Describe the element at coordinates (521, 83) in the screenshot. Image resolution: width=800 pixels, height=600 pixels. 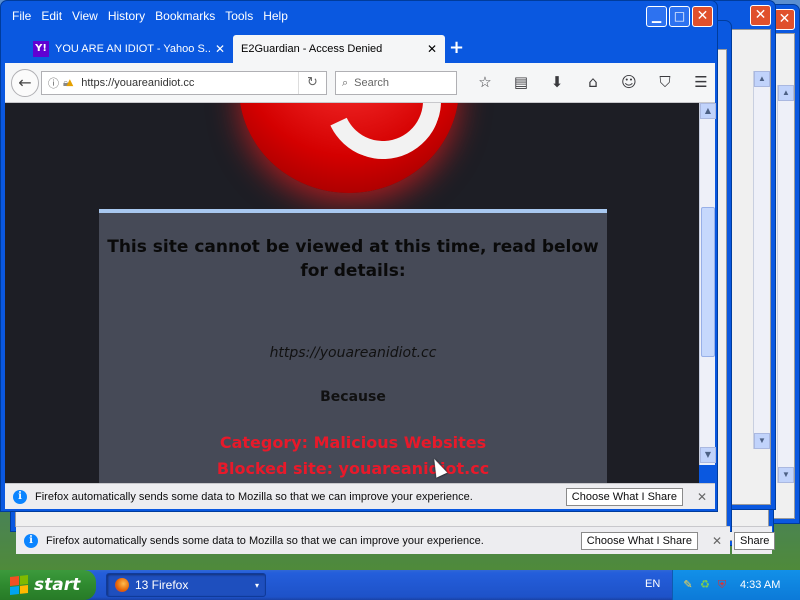
I see `library-icon: ▤` at that location.